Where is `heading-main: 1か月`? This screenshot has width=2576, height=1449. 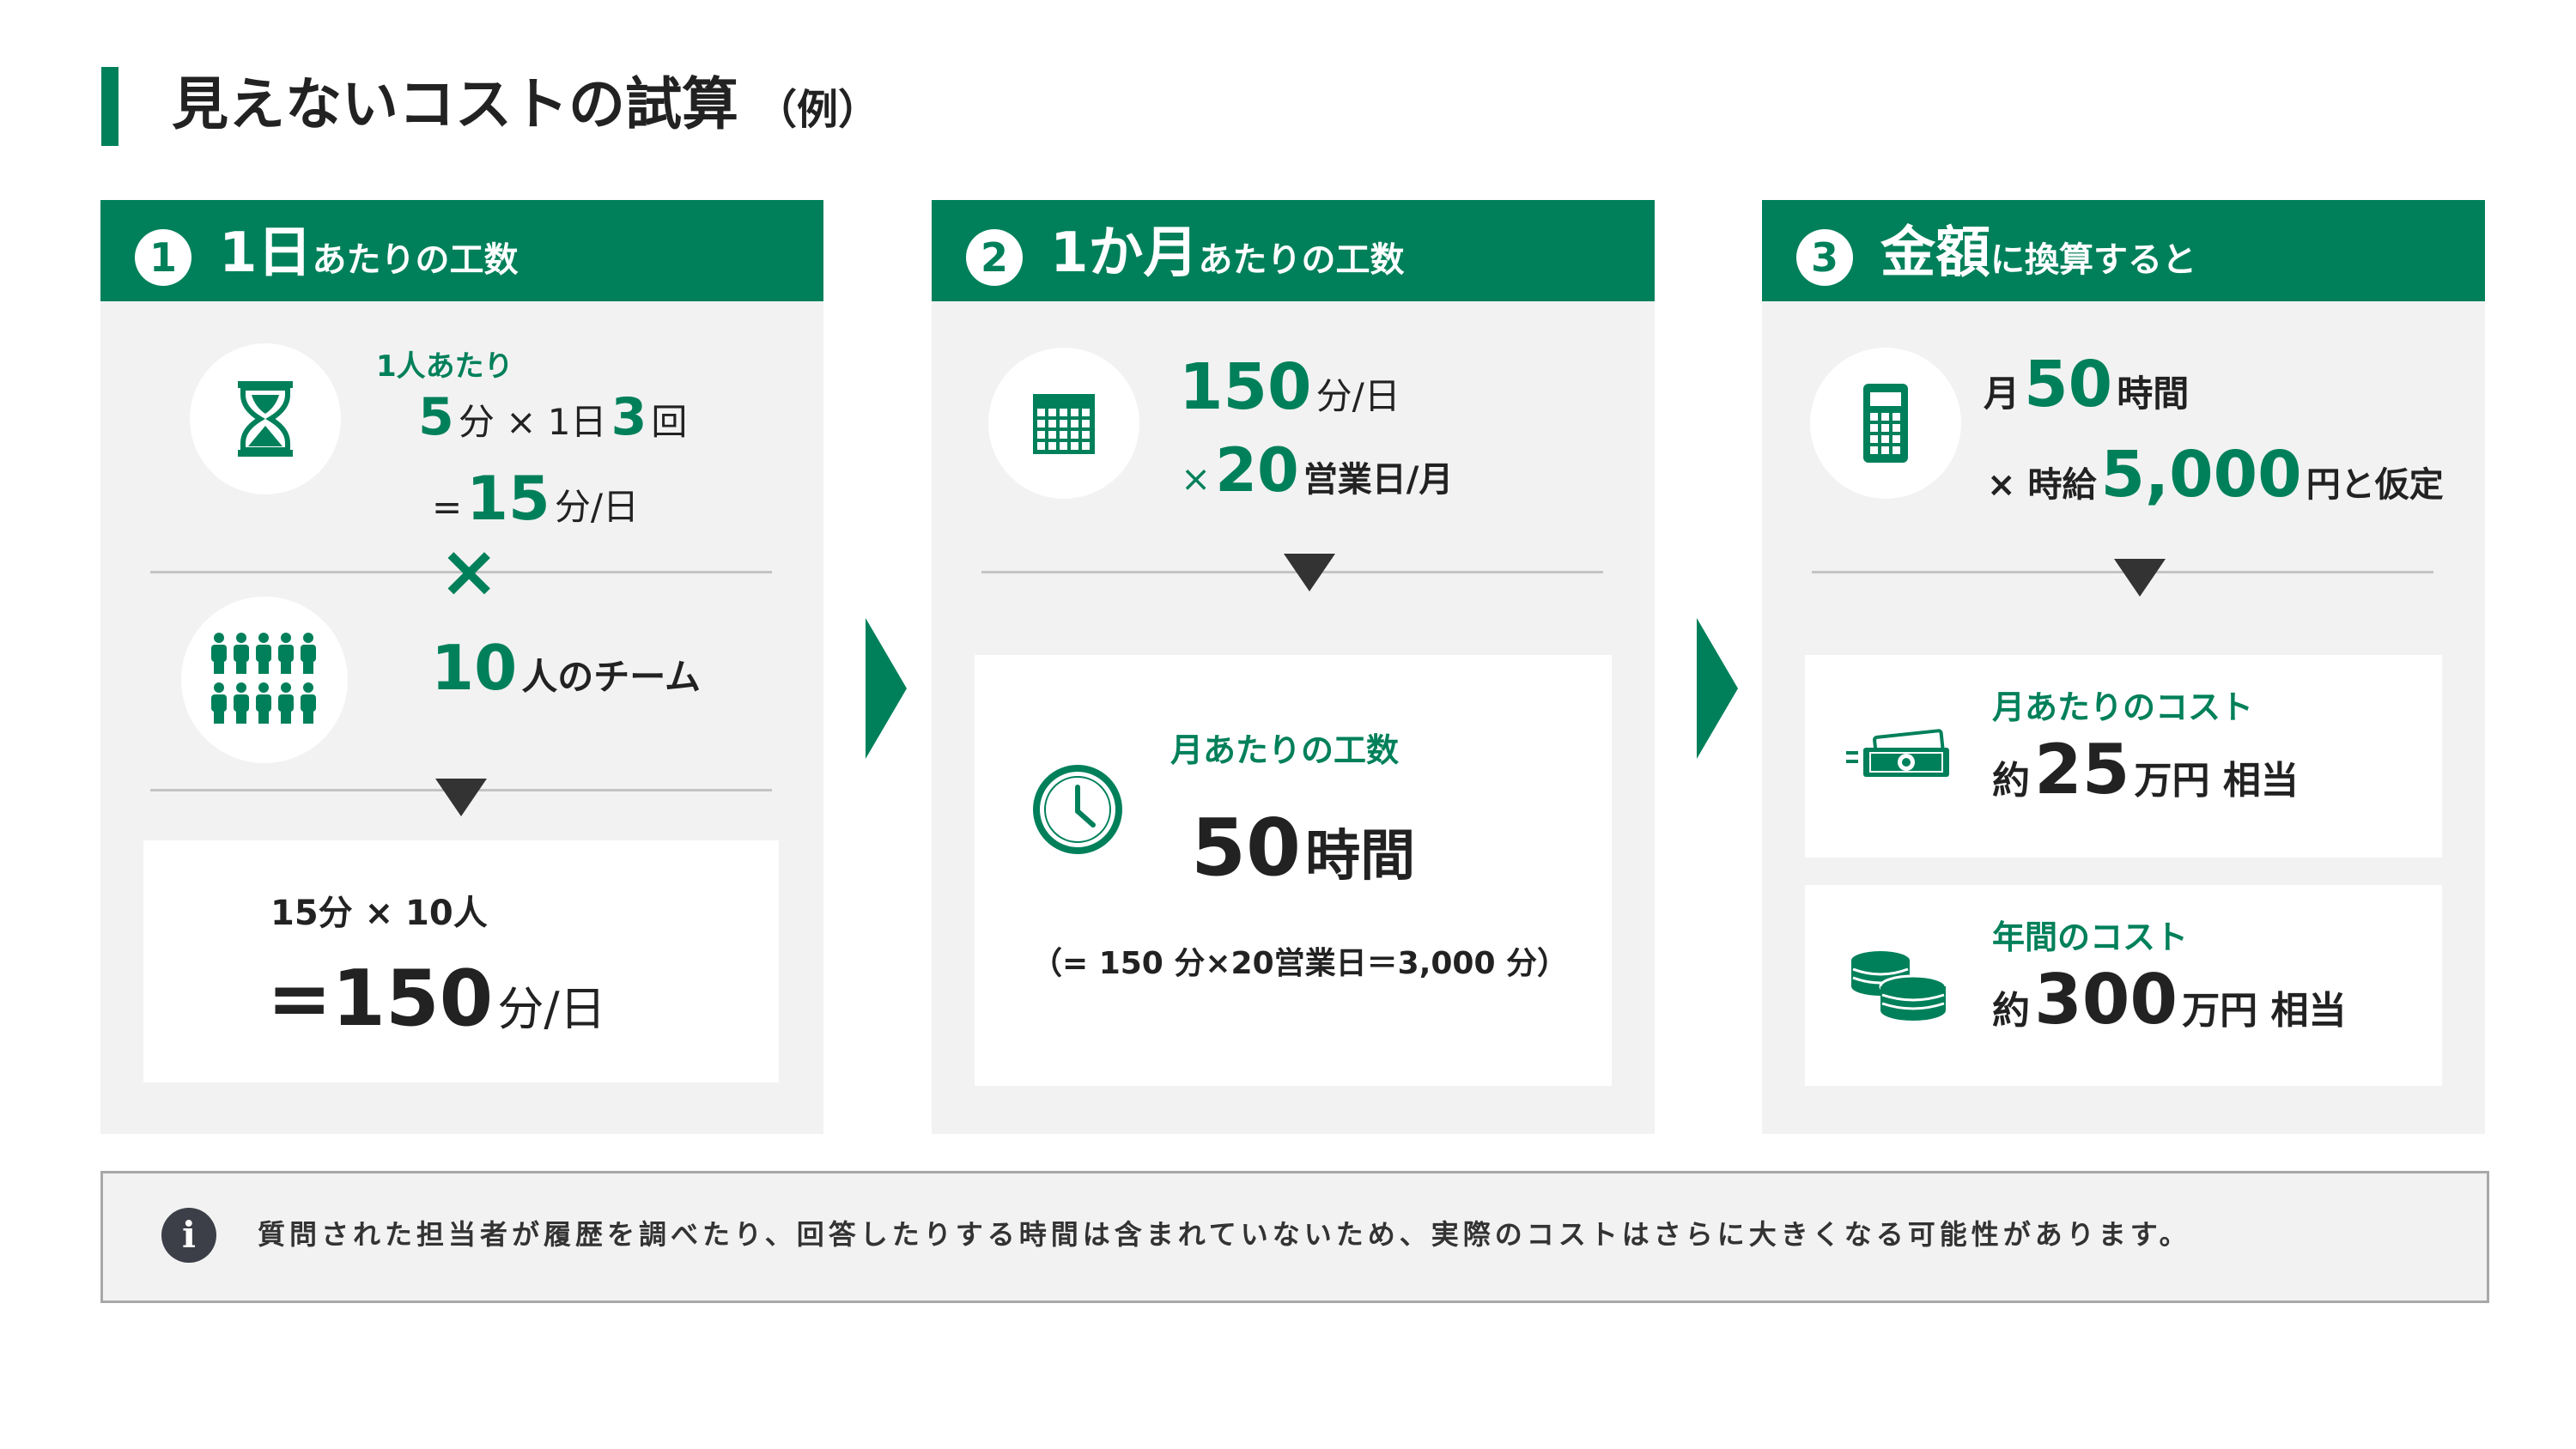
heading-main: 1か月 is located at coordinates (1124, 253).